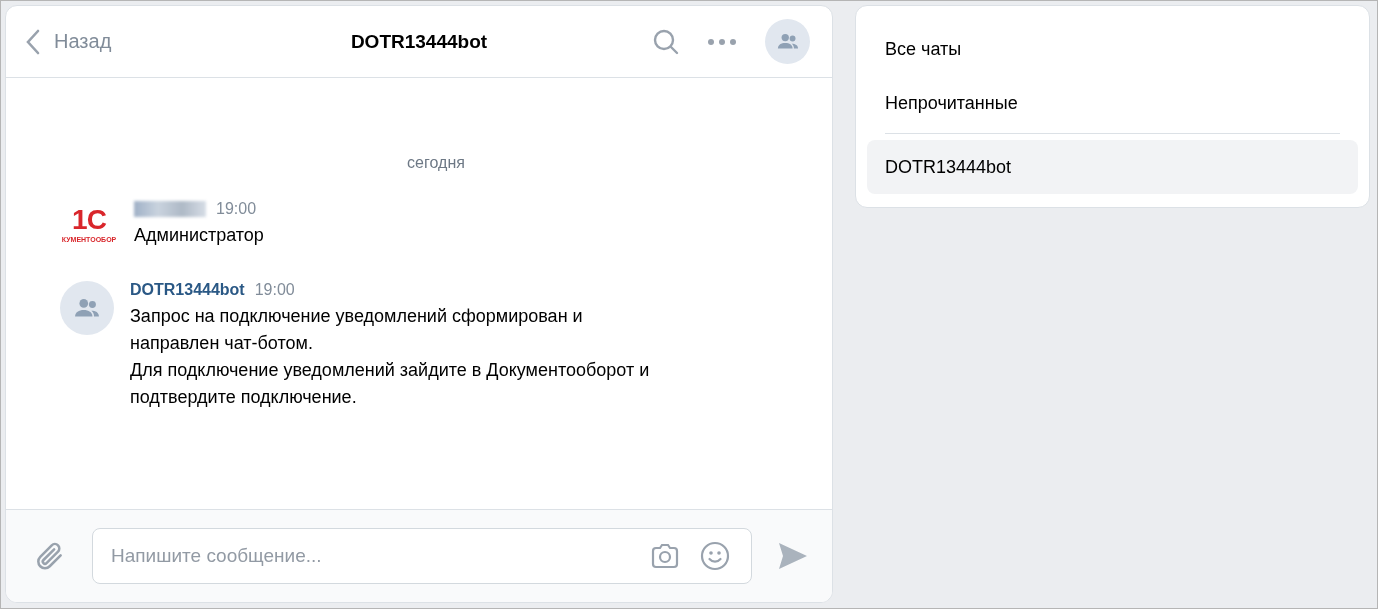 Image resolution: width=1378 pixels, height=609 pixels. Describe the element at coordinates (390, 357) in the screenshot. I see `message-text: Запрос на подключение уведомлений сформирован и направлен чат-ботом. Для подключение уведомлений зайдите в Документооборот и подтвердите подключение.` at that location.